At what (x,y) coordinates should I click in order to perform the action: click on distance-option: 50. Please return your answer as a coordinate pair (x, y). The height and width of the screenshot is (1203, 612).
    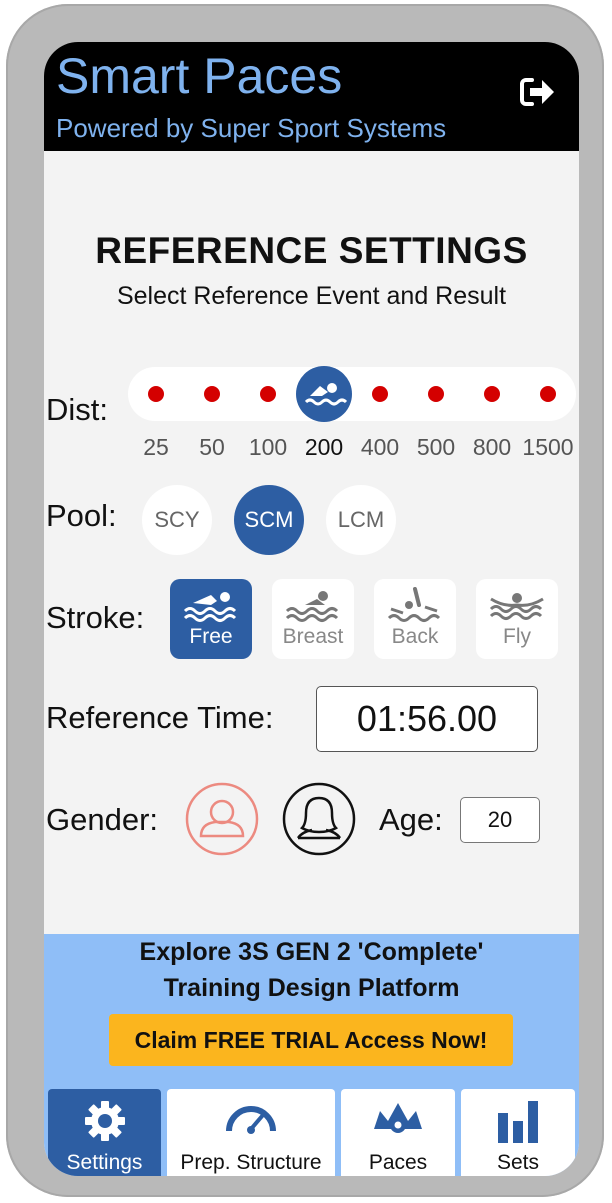
    Looking at the image, I should click on (212, 447).